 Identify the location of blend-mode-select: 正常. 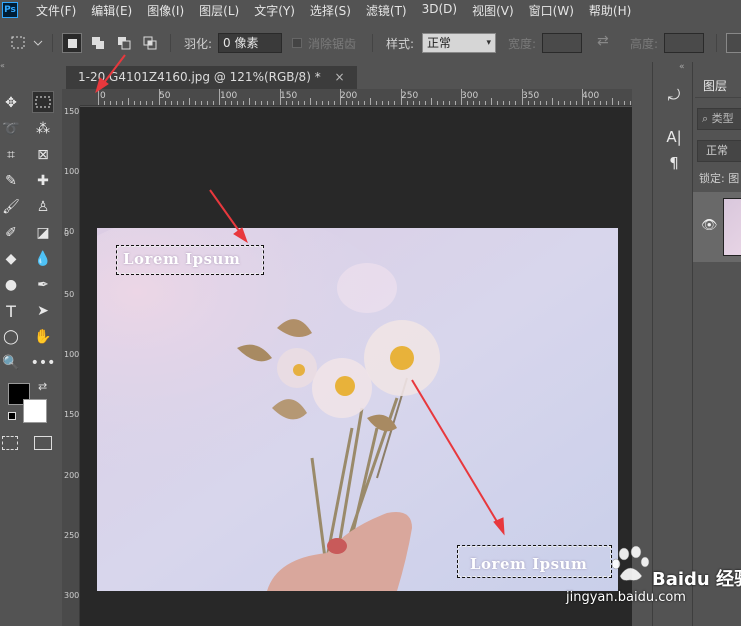
(719, 151).